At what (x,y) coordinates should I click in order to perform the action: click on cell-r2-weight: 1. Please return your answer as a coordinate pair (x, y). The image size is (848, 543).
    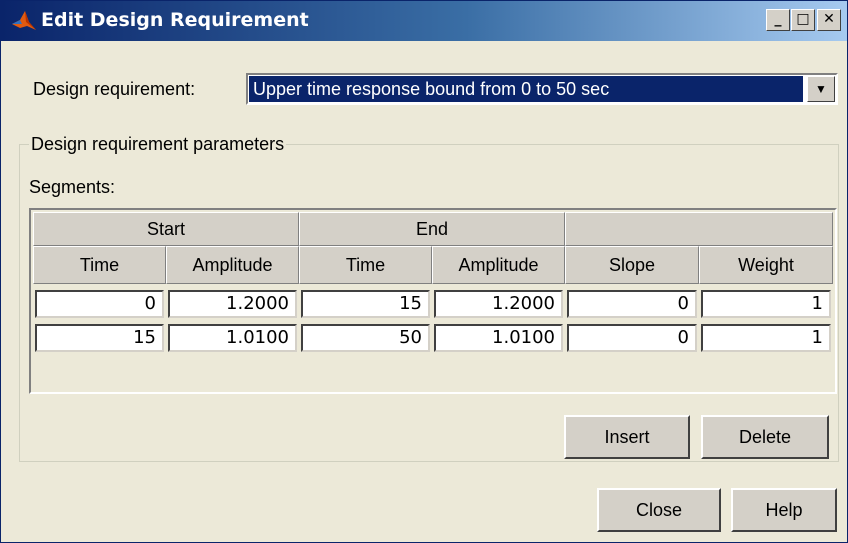
    Looking at the image, I should click on (766, 338).